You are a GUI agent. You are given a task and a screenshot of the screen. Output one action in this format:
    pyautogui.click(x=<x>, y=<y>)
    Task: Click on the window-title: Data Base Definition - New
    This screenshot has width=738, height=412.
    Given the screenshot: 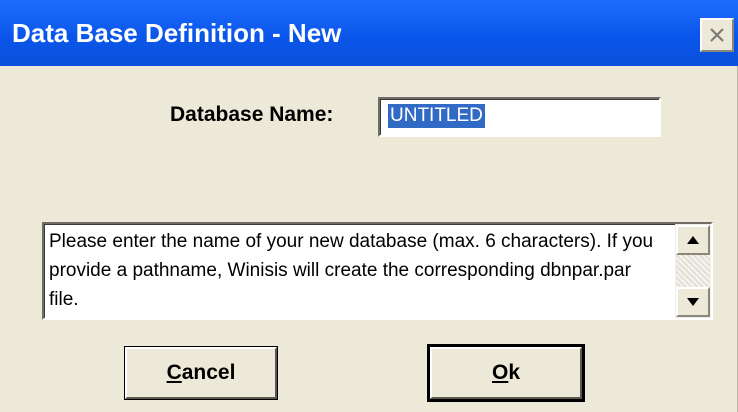 What is the action you would take?
    pyautogui.click(x=177, y=33)
    